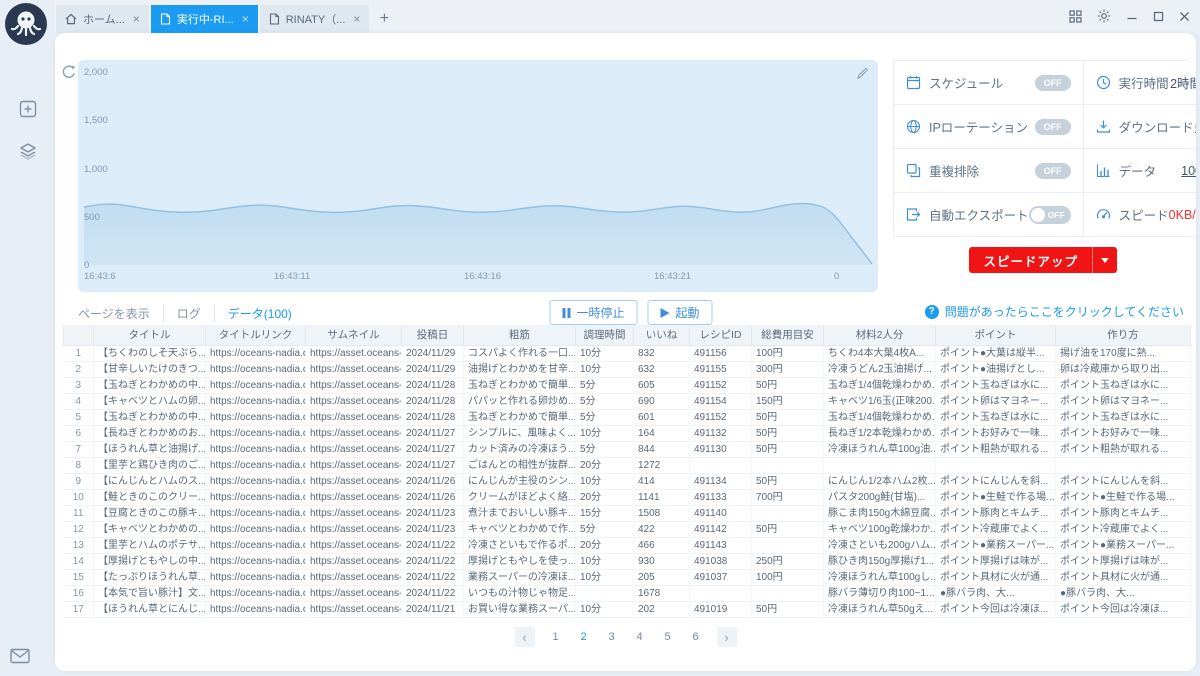 The width and height of the screenshot is (1200, 676). What do you see at coordinates (1195, 127) in the screenshot?
I see `status-value-download: 0` at bounding box center [1195, 127].